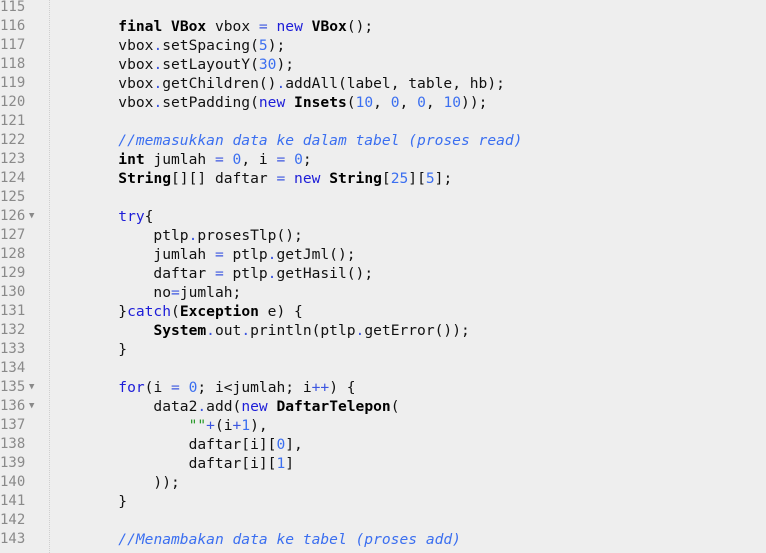 This screenshot has width=766, height=553. I want to click on code-keyword: for, so click(131, 387).